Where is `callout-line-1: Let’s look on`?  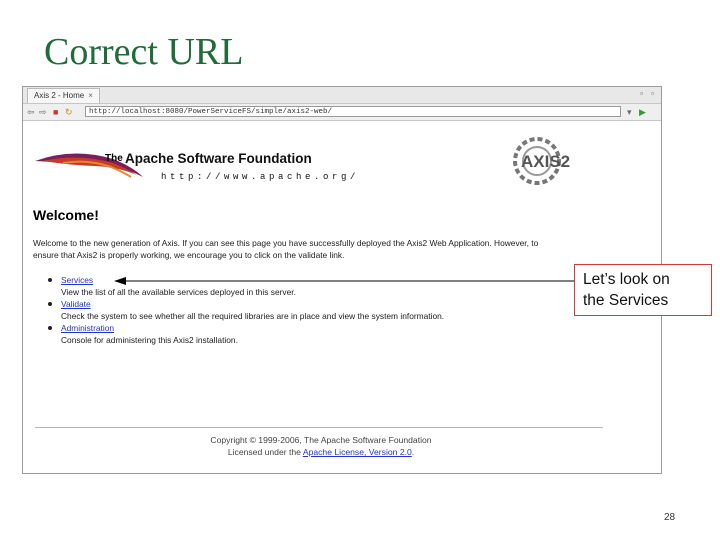 callout-line-1: Let’s look on is located at coordinates (626, 279).